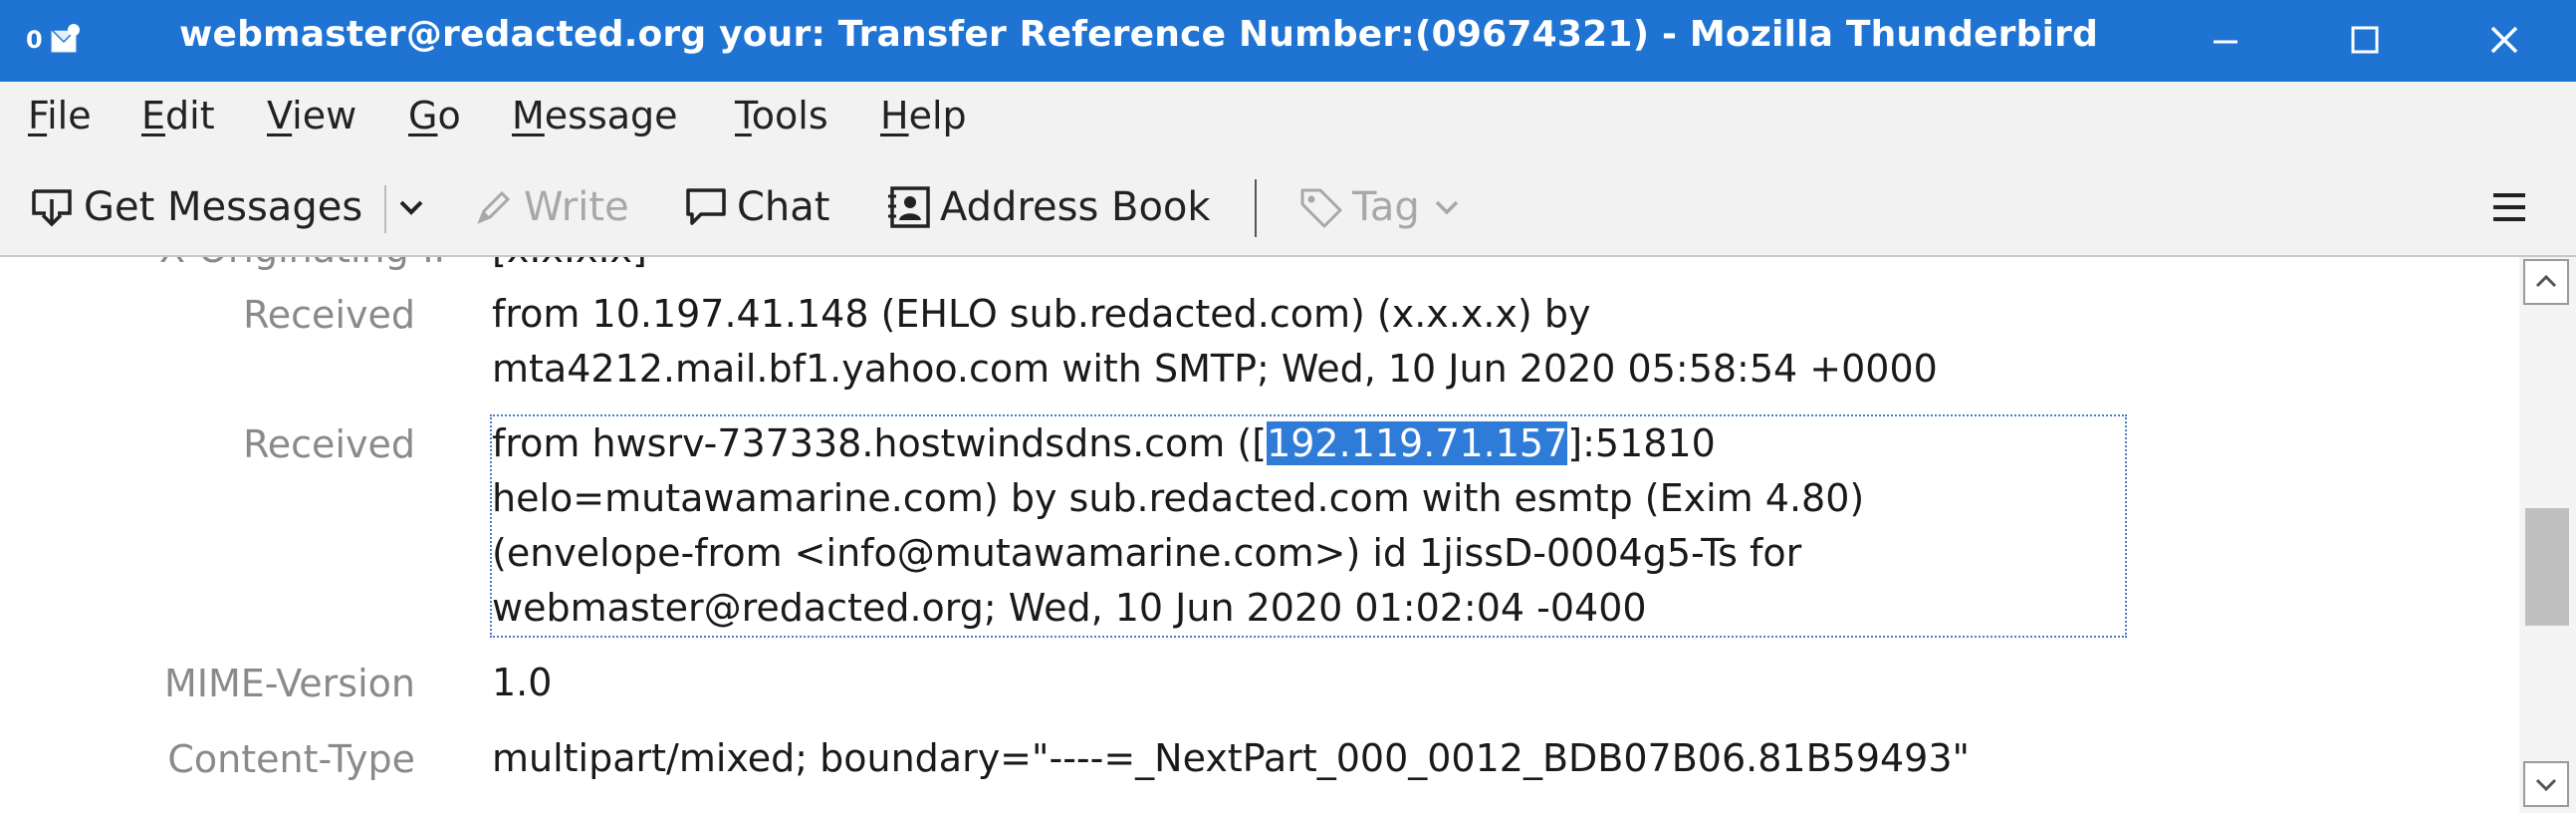  What do you see at coordinates (1288, 120) in the screenshot?
I see `menu-bar: File Edit View Go Message Tools Help` at bounding box center [1288, 120].